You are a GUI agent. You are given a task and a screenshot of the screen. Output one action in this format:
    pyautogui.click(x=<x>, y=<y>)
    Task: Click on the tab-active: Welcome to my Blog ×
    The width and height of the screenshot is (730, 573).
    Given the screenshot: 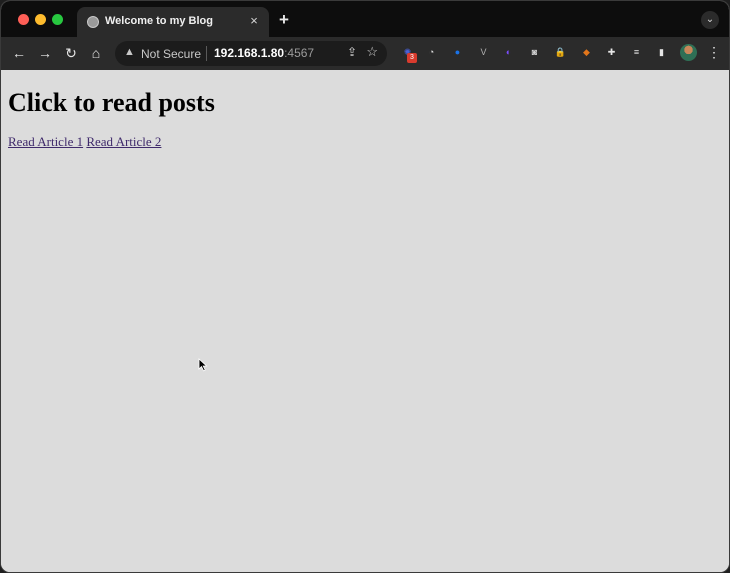 What is the action you would take?
    pyautogui.click(x=173, y=22)
    